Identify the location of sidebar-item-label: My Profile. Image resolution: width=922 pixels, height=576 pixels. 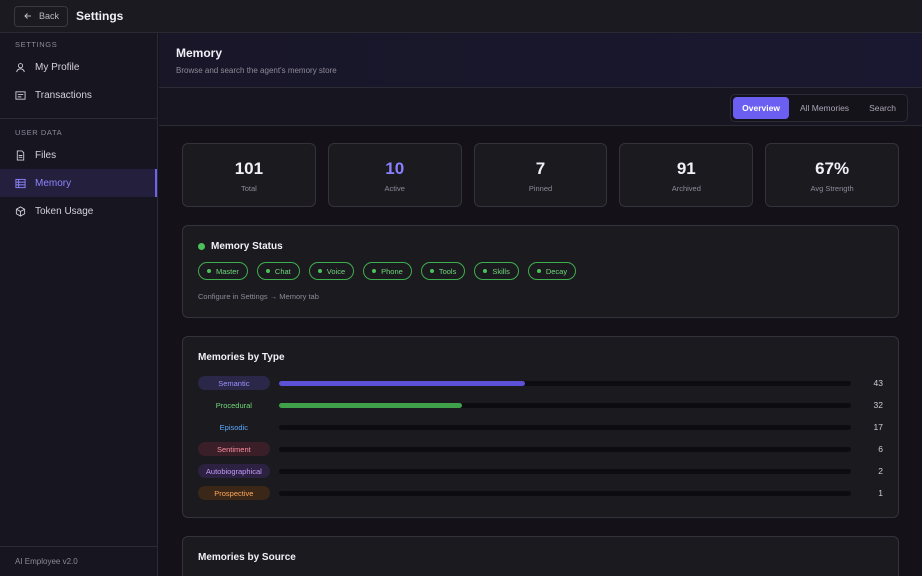
(57, 67).